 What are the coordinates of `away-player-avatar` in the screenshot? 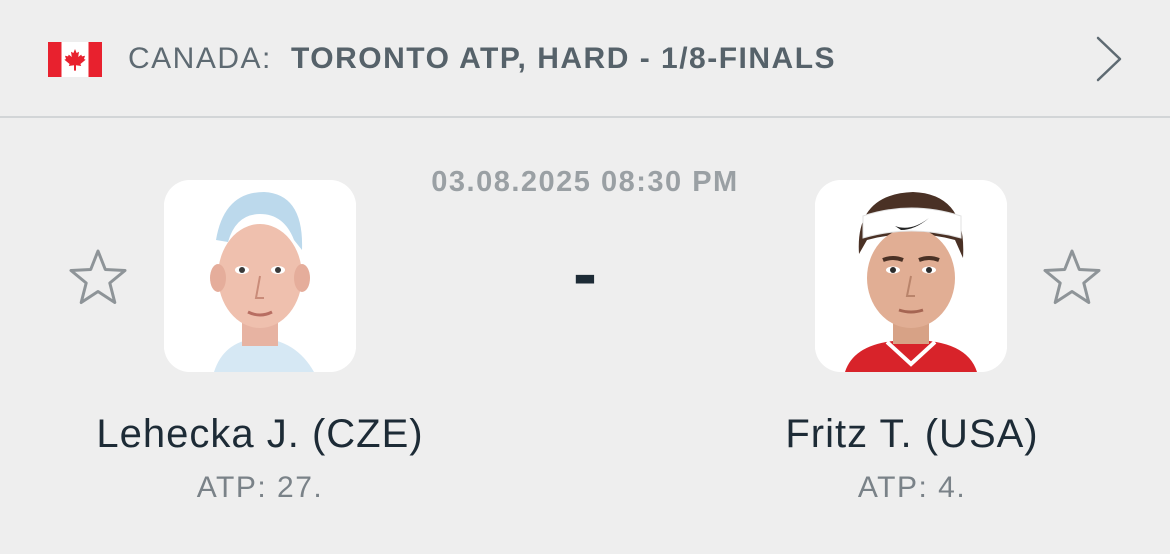 It's located at (911, 276).